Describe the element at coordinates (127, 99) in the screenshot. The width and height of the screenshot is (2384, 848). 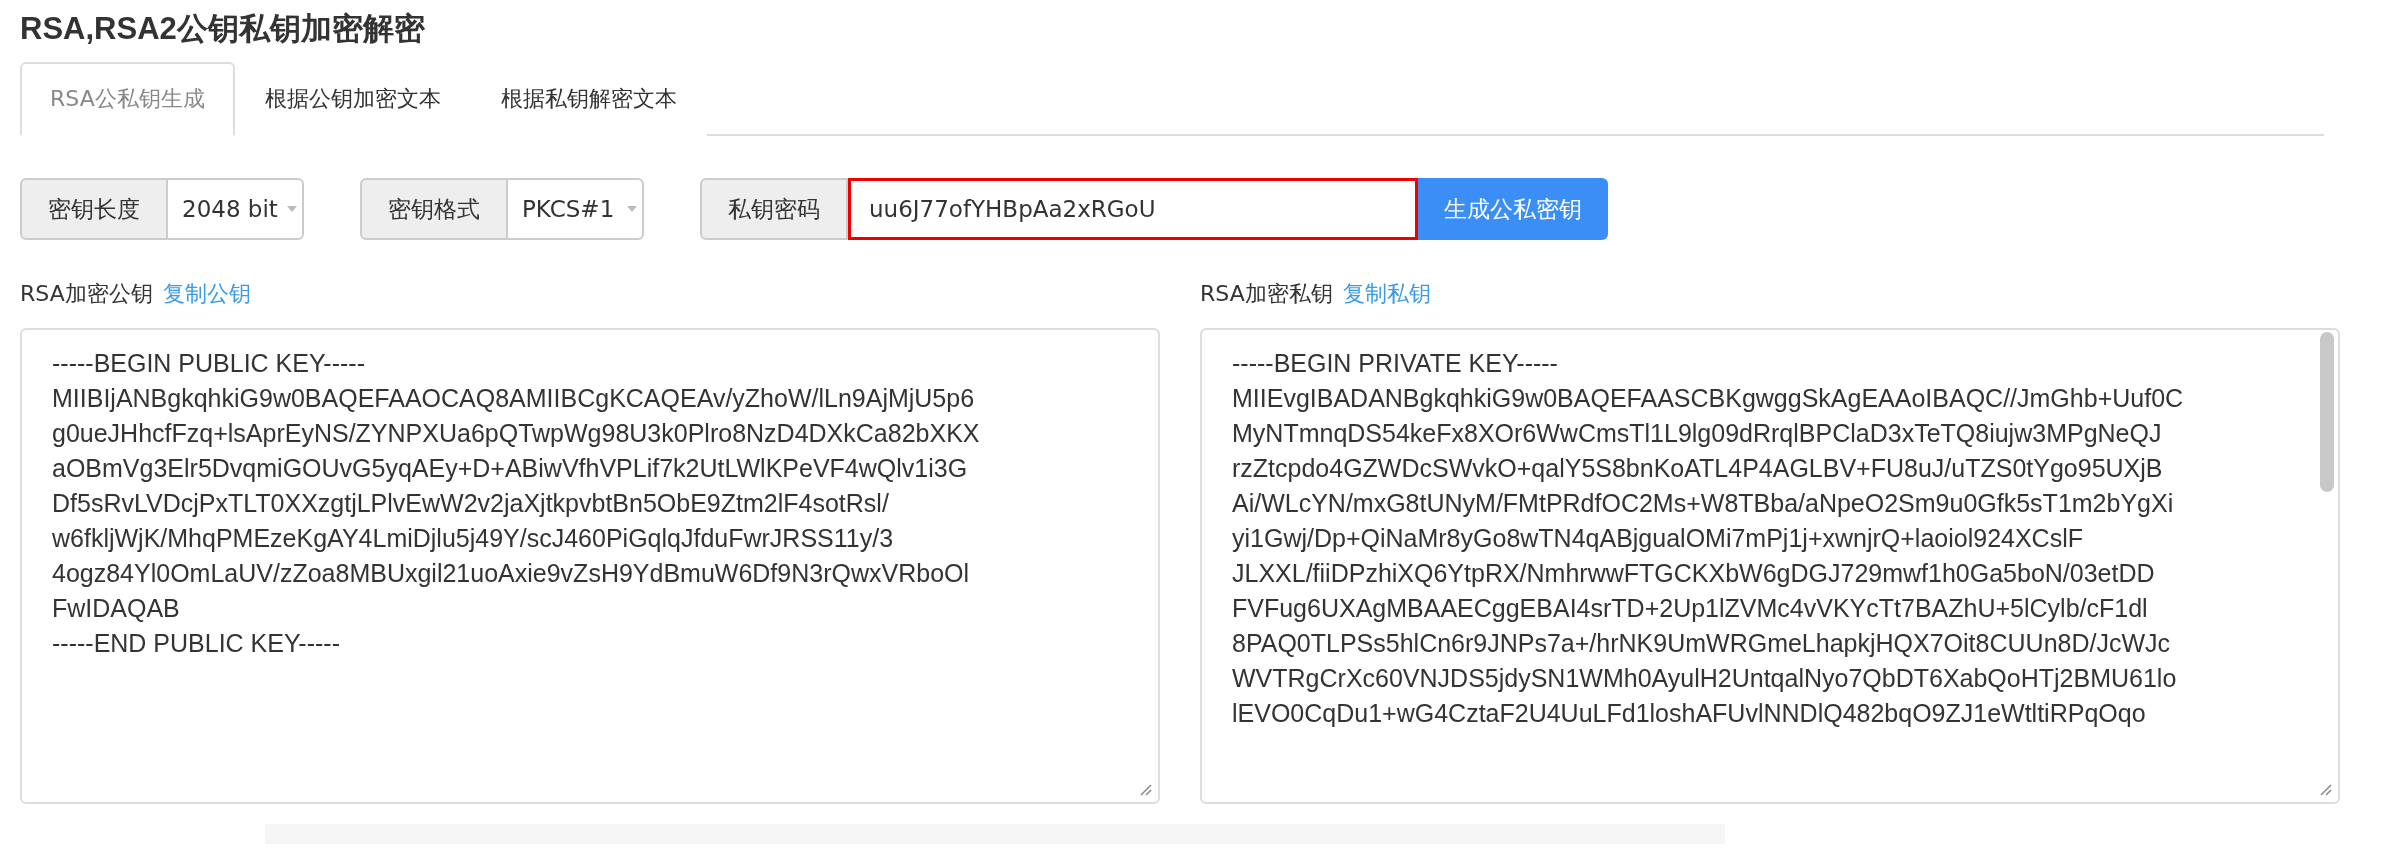
I see `tab: RSA公私钥生成` at that location.